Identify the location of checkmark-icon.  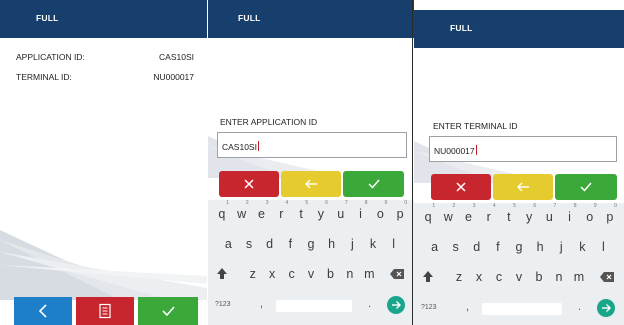
(168, 311).